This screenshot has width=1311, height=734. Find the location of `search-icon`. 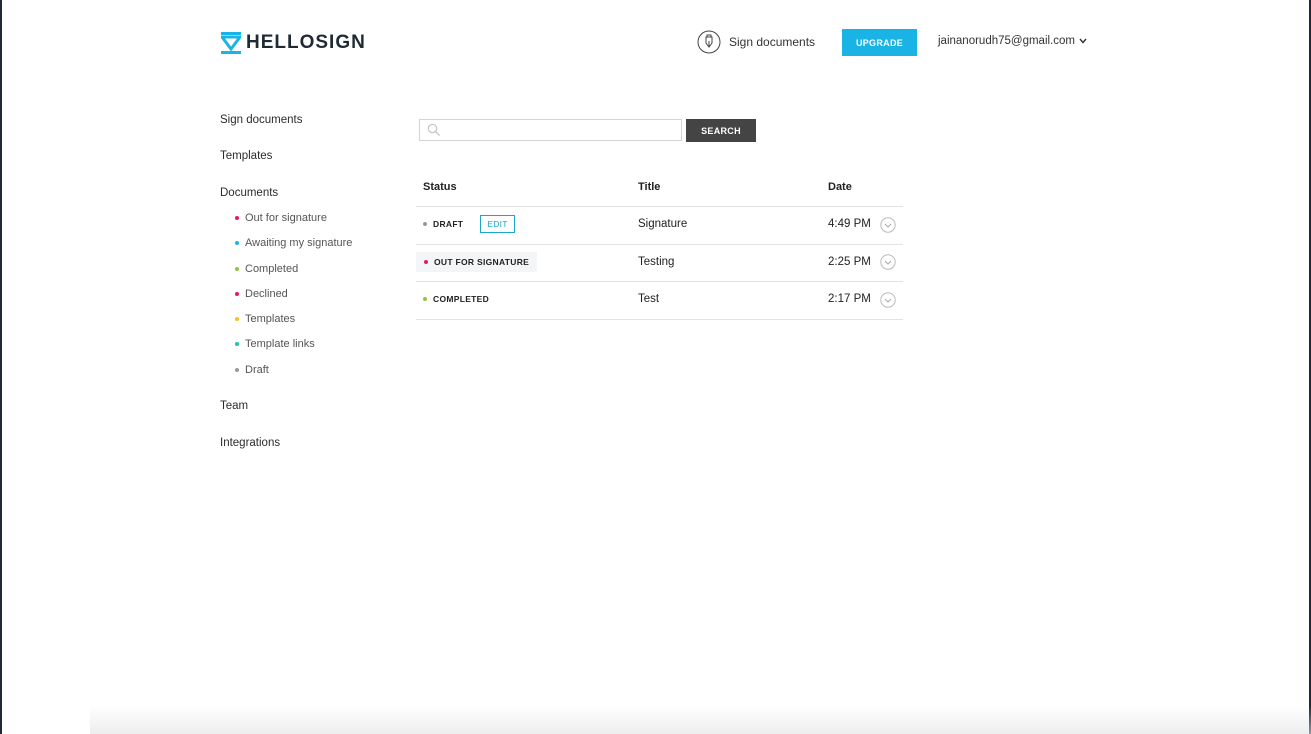

search-icon is located at coordinates (433, 129).